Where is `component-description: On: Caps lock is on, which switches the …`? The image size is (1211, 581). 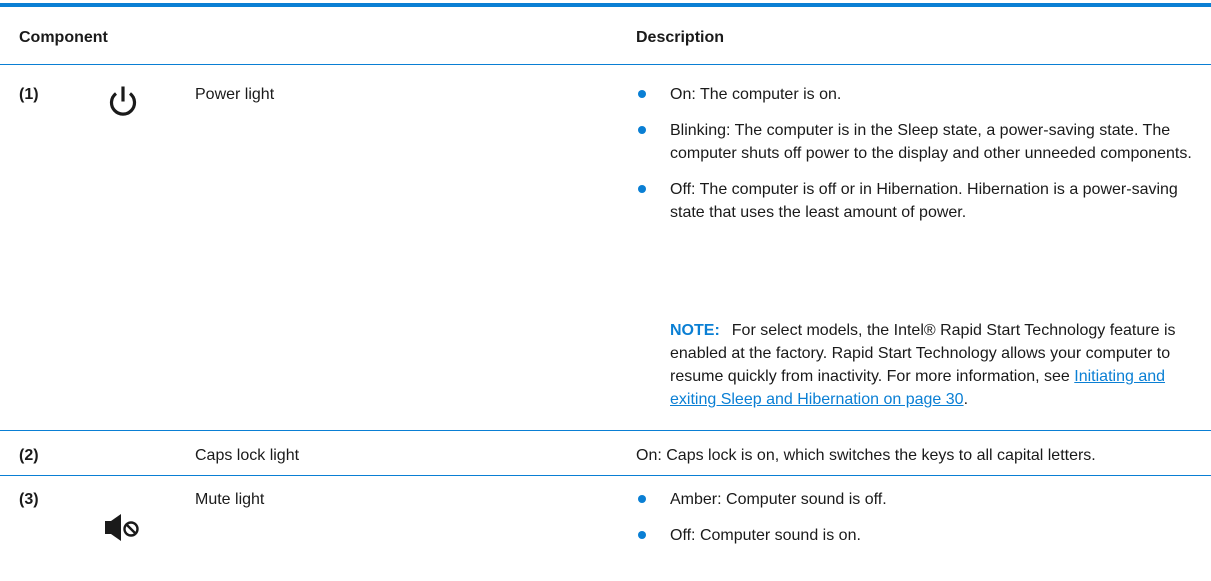
component-description: On: Caps lock is on, which switches the … is located at coordinates (866, 455).